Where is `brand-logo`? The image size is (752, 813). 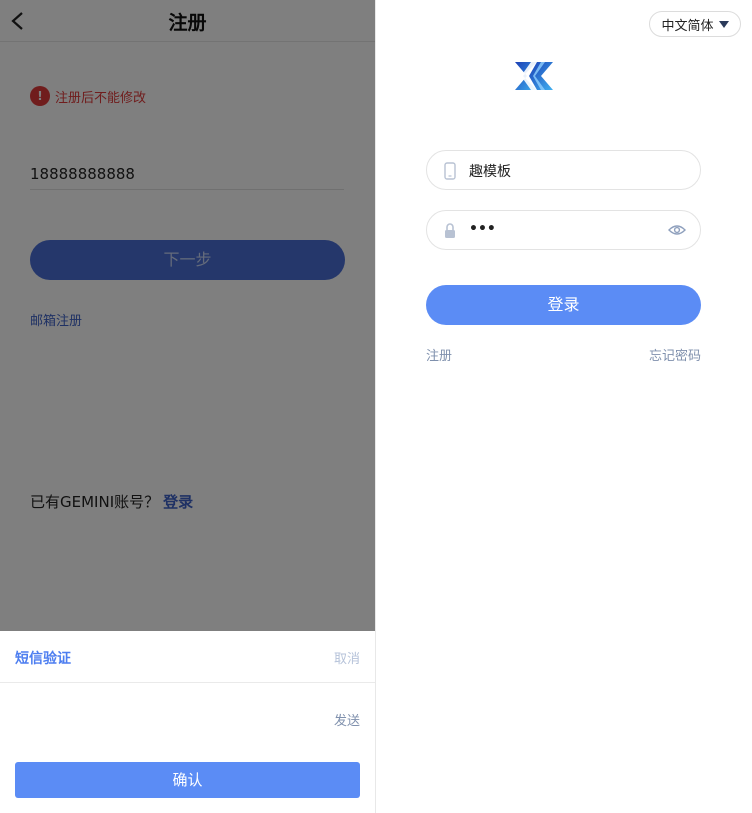 brand-logo is located at coordinates (534, 76).